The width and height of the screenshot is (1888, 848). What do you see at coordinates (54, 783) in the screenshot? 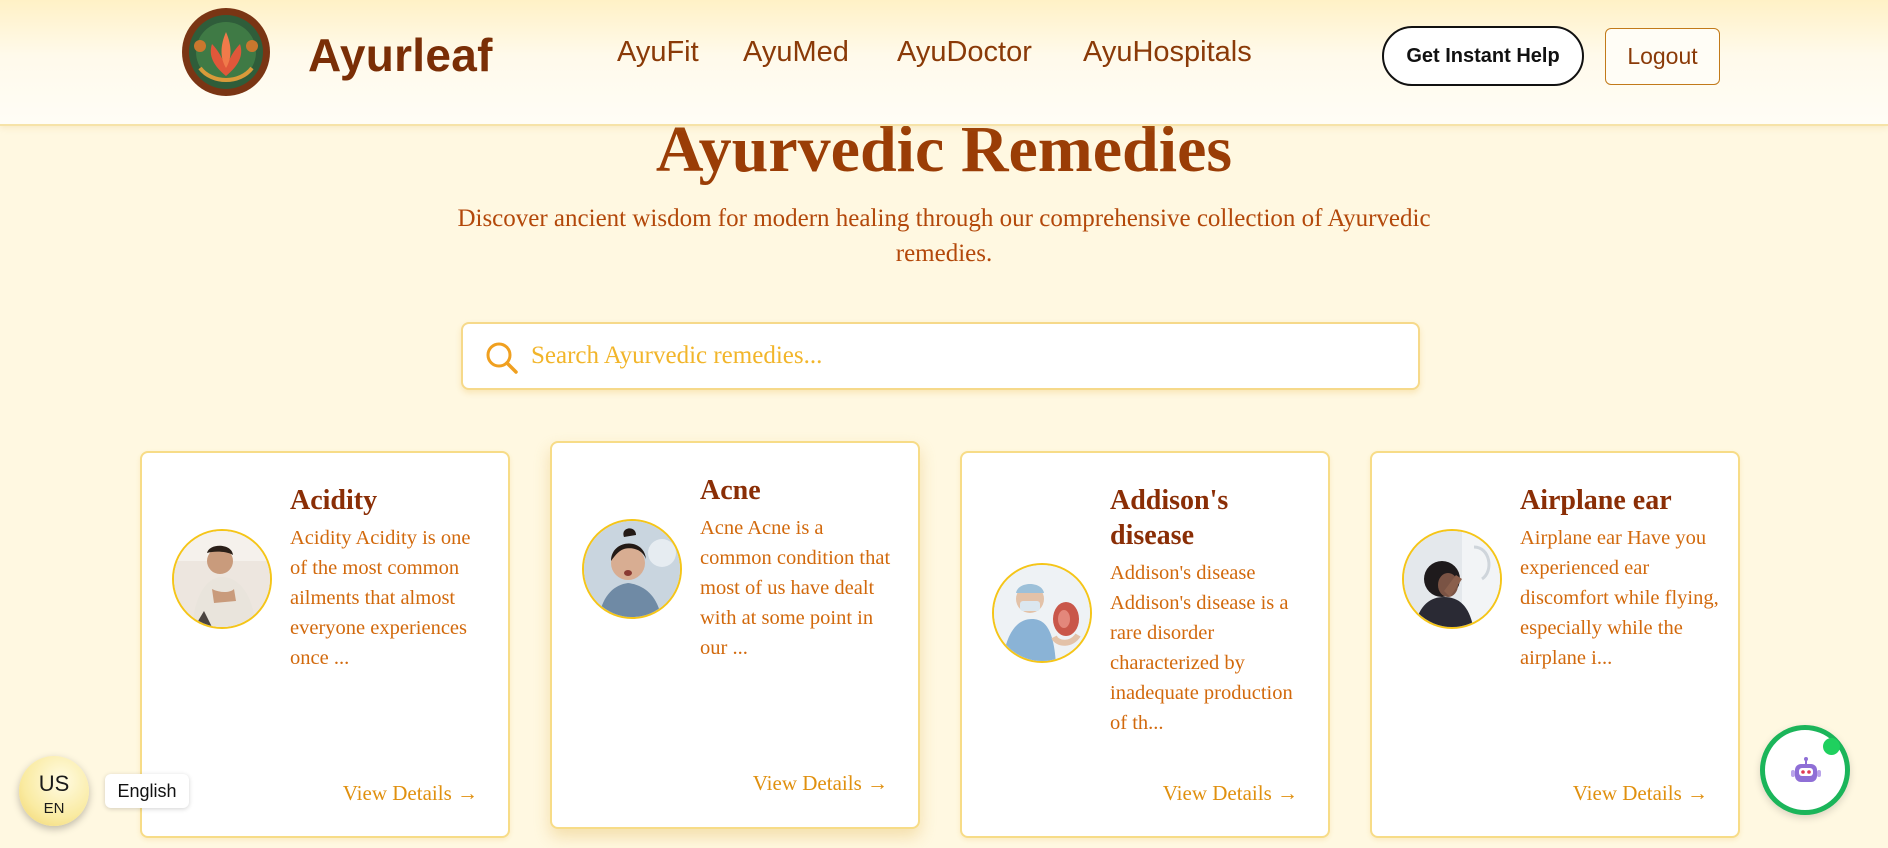
I see `region-country: US` at bounding box center [54, 783].